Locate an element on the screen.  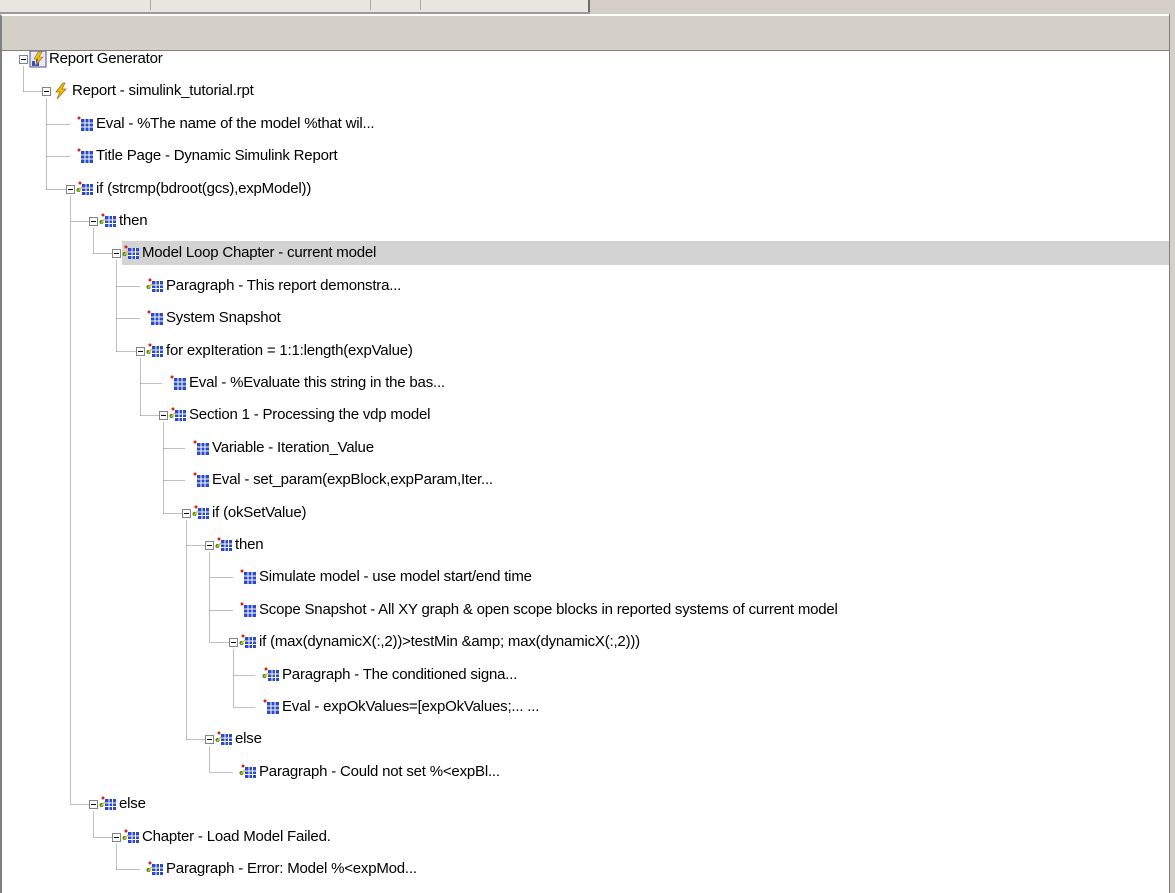
tab-strip-end is located at coordinates (589, 6).